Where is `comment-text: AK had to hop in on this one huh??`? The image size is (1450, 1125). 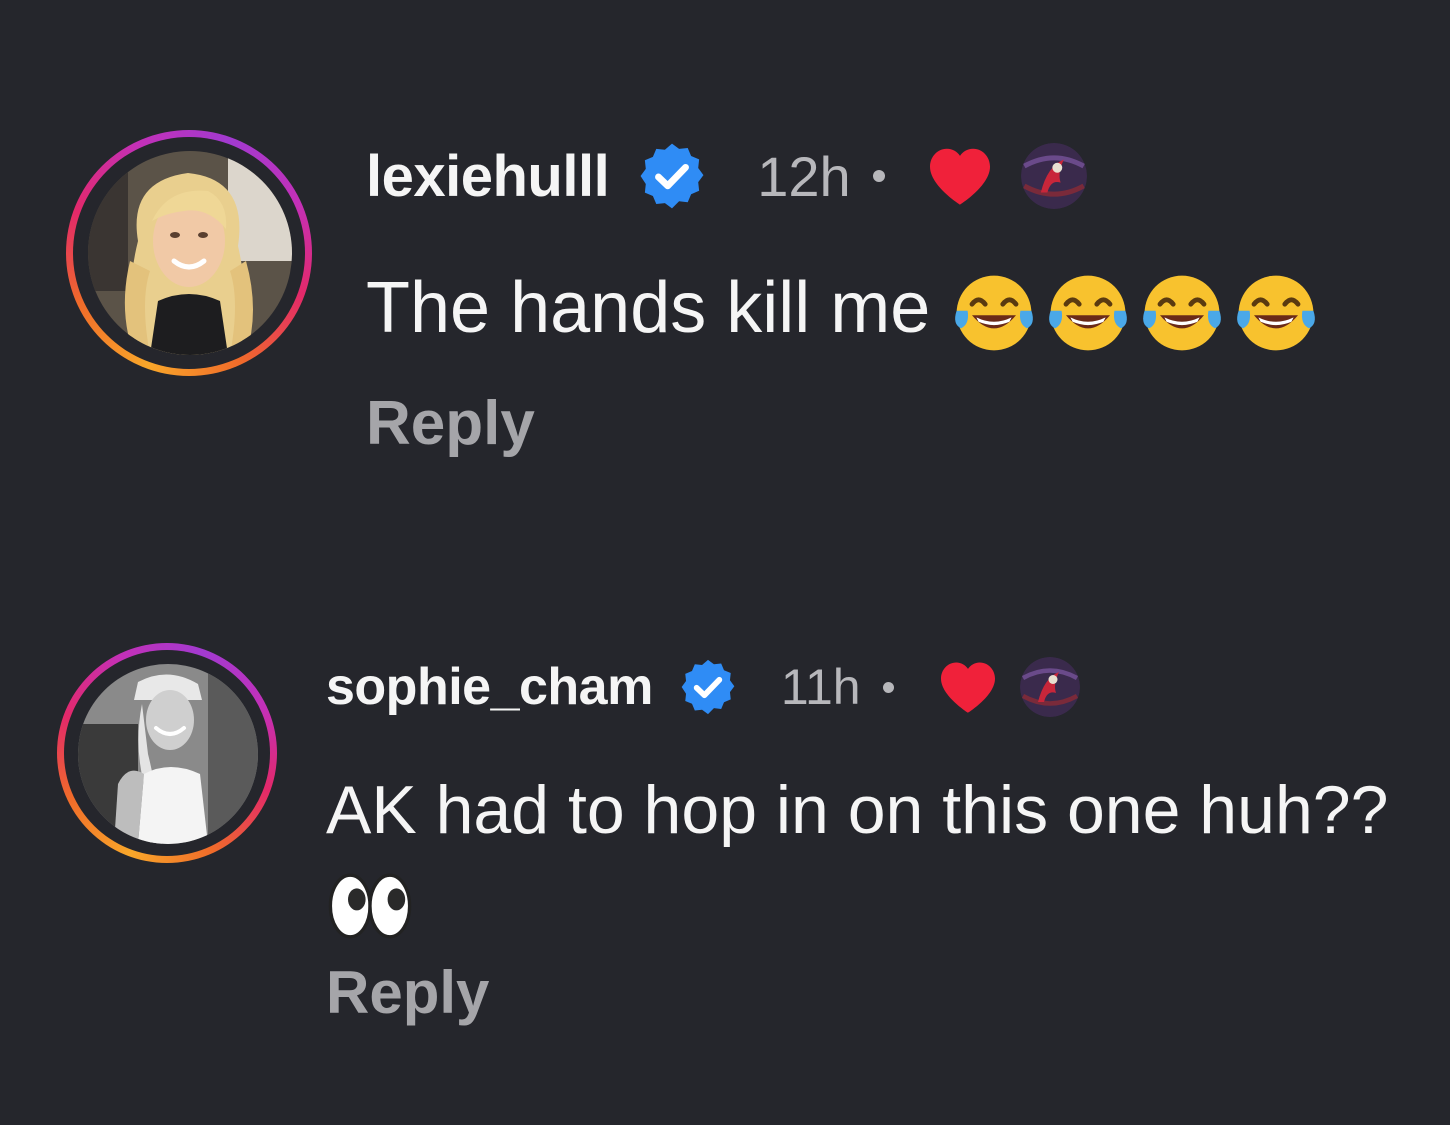
comment-text: AK had to hop in on this one huh?? is located at coordinates (857, 810).